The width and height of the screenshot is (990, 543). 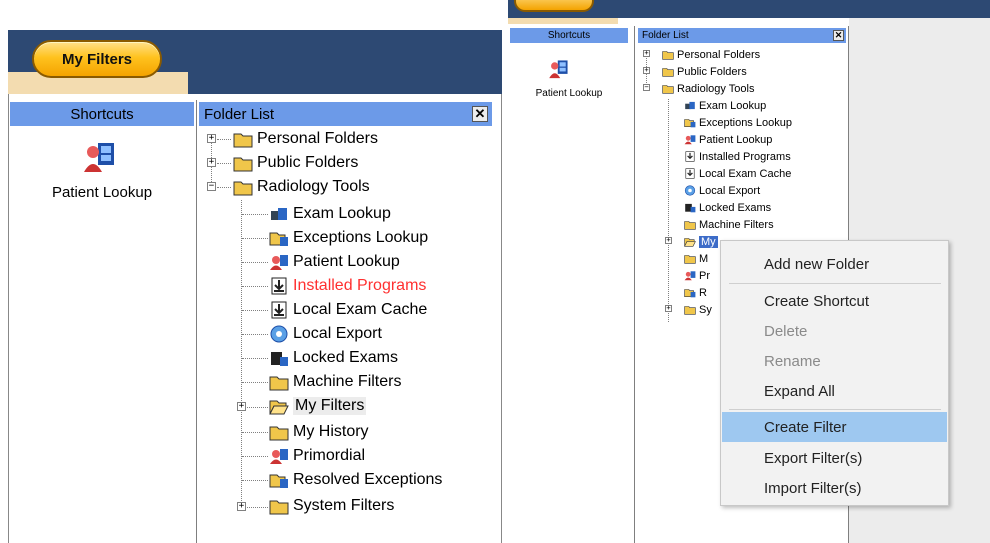 I want to click on tree-item-resolved-exceptions: R, so click(x=695, y=292).